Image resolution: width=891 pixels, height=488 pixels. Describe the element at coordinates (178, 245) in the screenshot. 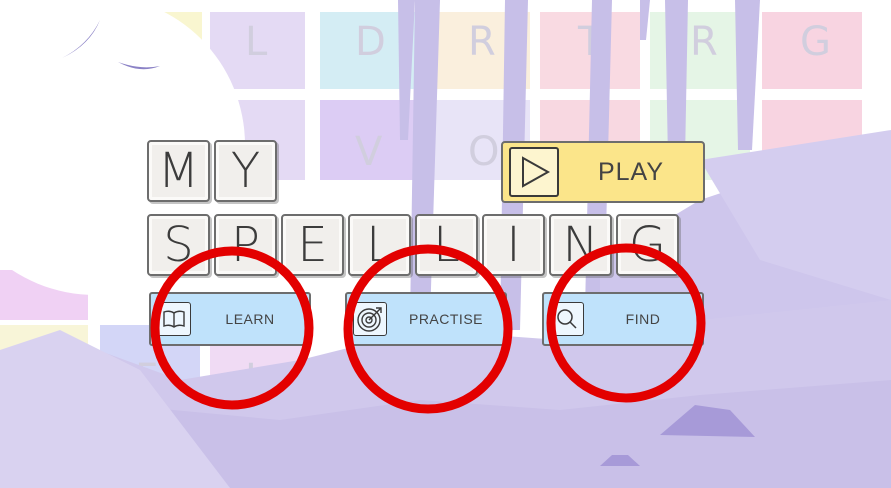

I see `title-letter-tile: S` at that location.